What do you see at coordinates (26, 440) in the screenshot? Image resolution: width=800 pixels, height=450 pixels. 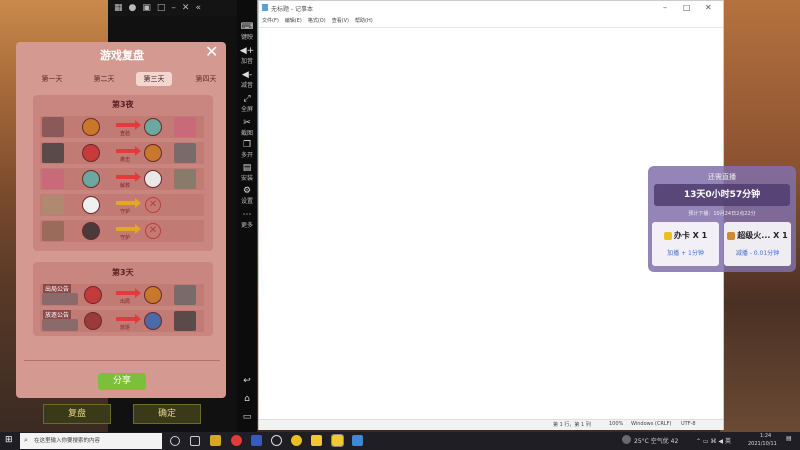 I see `search-icon: ⌕` at bounding box center [26, 440].